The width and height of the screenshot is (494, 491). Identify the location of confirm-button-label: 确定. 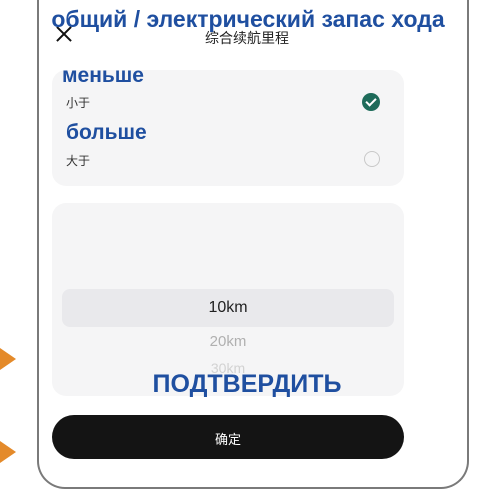
(227, 440).